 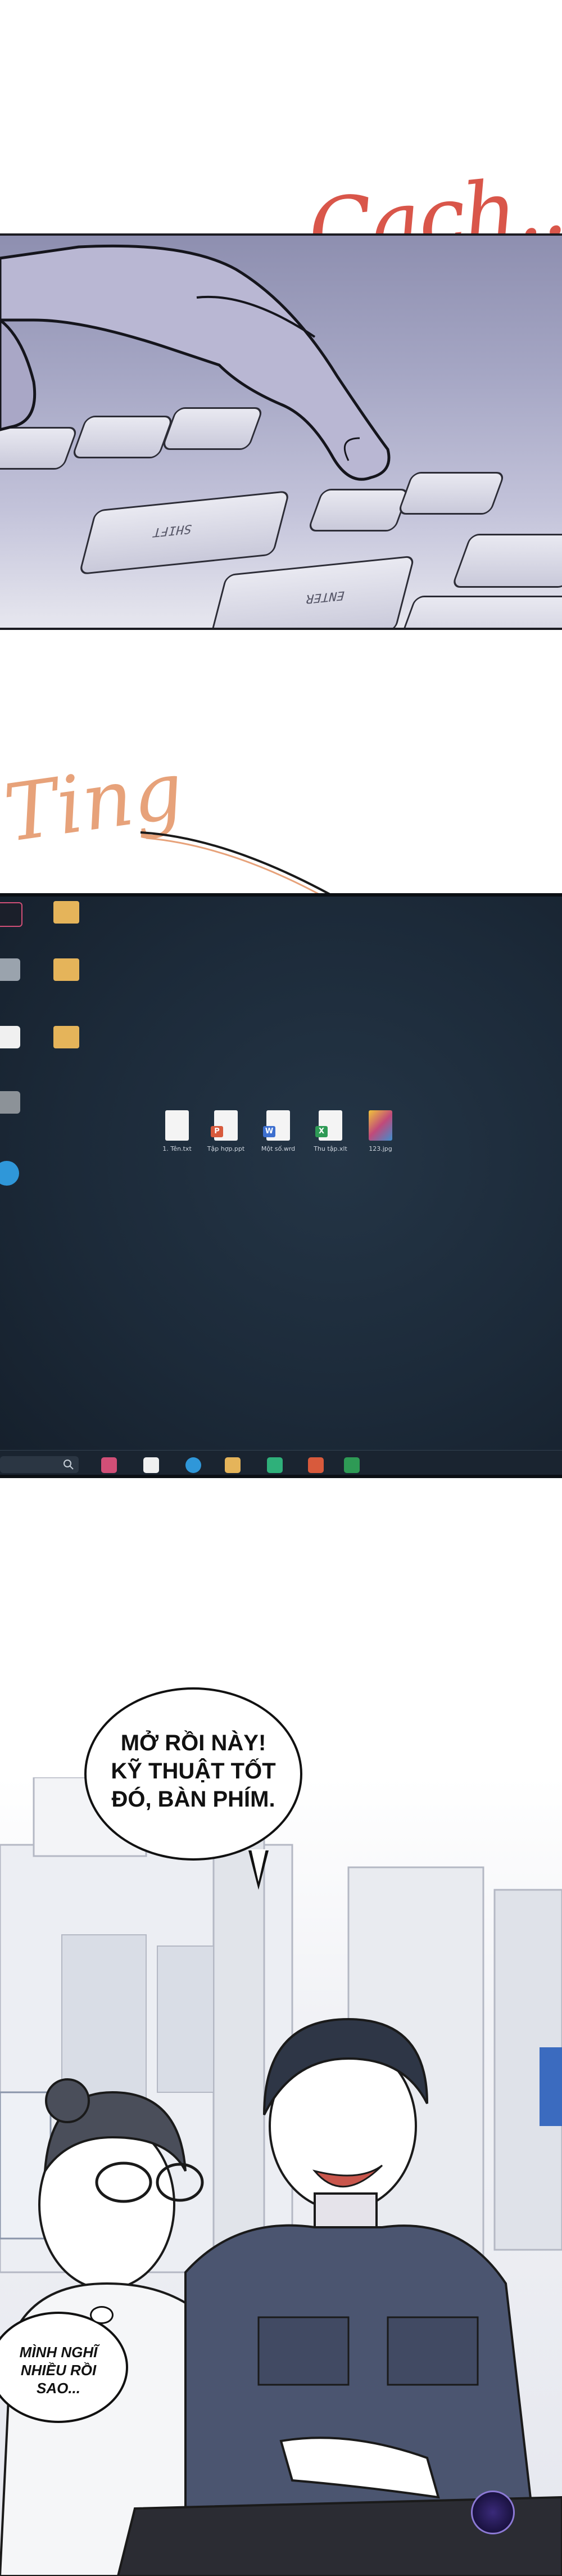 What do you see at coordinates (380, 1125) in the screenshot?
I see `image-file-icon` at bounding box center [380, 1125].